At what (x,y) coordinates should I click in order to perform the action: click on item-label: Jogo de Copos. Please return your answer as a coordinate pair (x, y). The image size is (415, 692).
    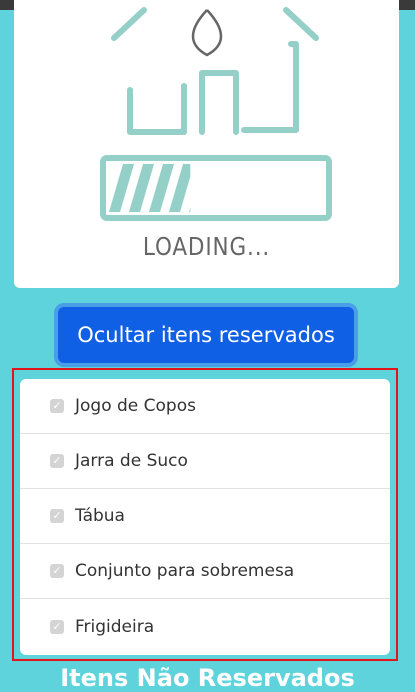
    Looking at the image, I should click on (135, 406).